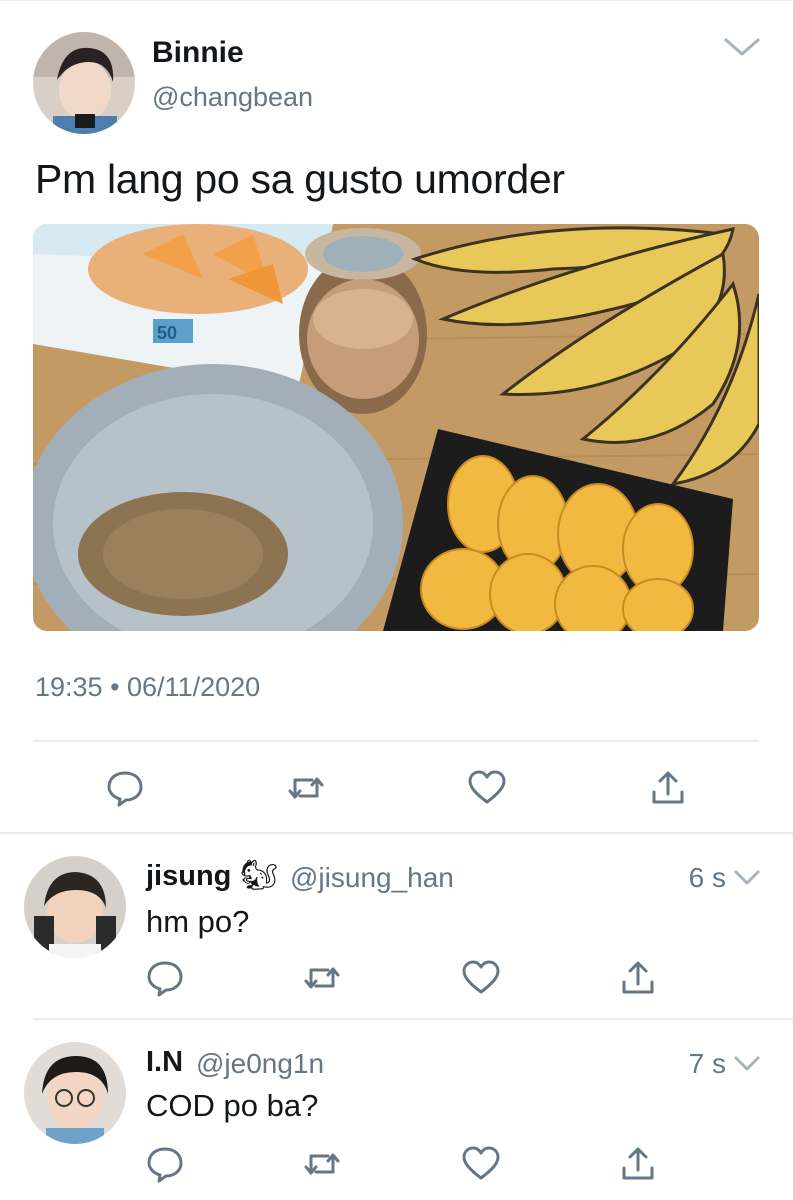  I want to click on reply-time: 6 s, so click(707, 877).